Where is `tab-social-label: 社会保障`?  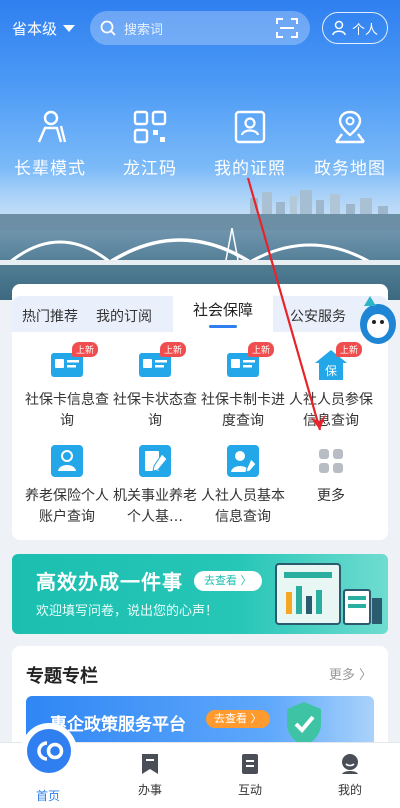 tab-social-label: 社会保障 is located at coordinates (223, 310).